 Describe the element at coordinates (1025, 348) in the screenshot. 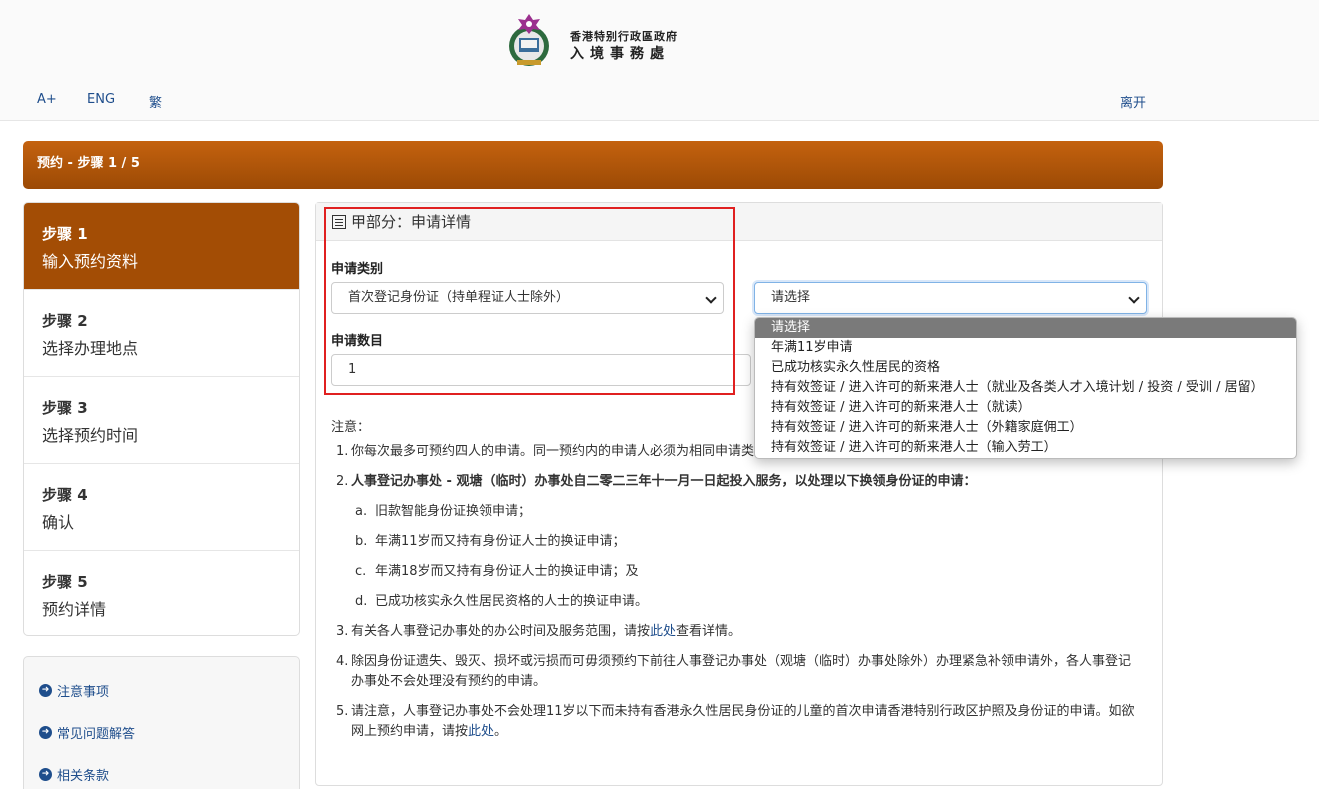

I see `dropdown-option: 年满11岁申请` at that location.